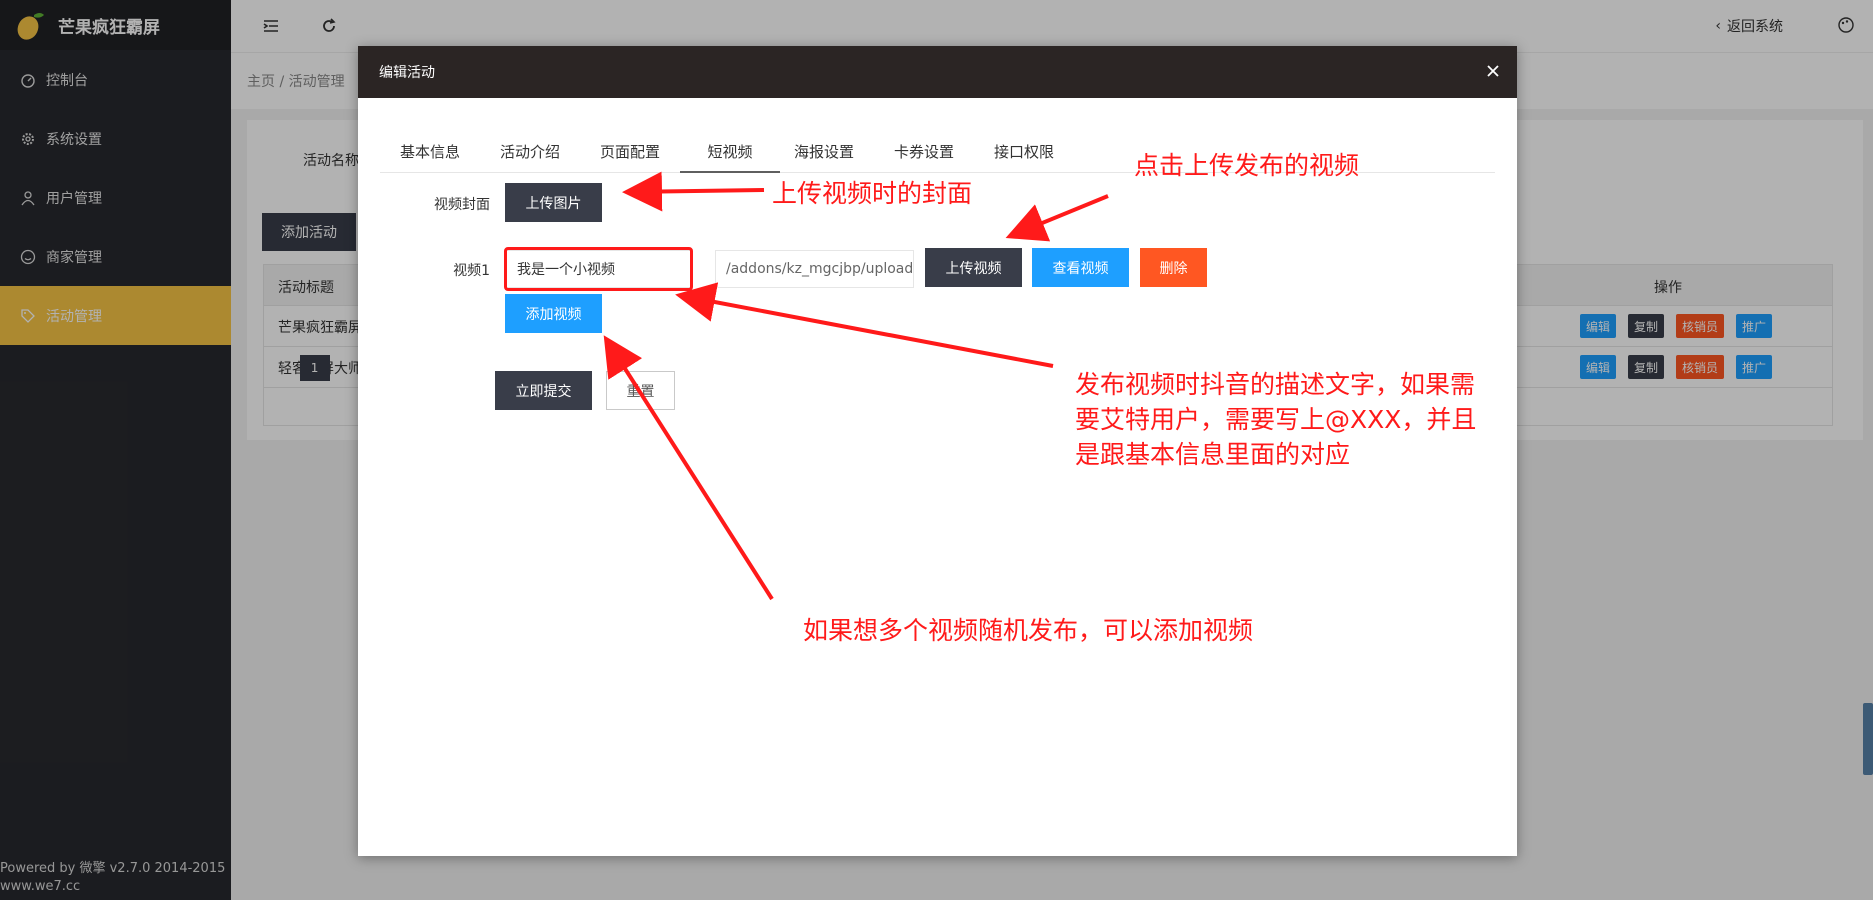  Describe the element at coordinates (530, 152) in the screenshot. I see `tab-activity-intro: 活动介绍` at that location.